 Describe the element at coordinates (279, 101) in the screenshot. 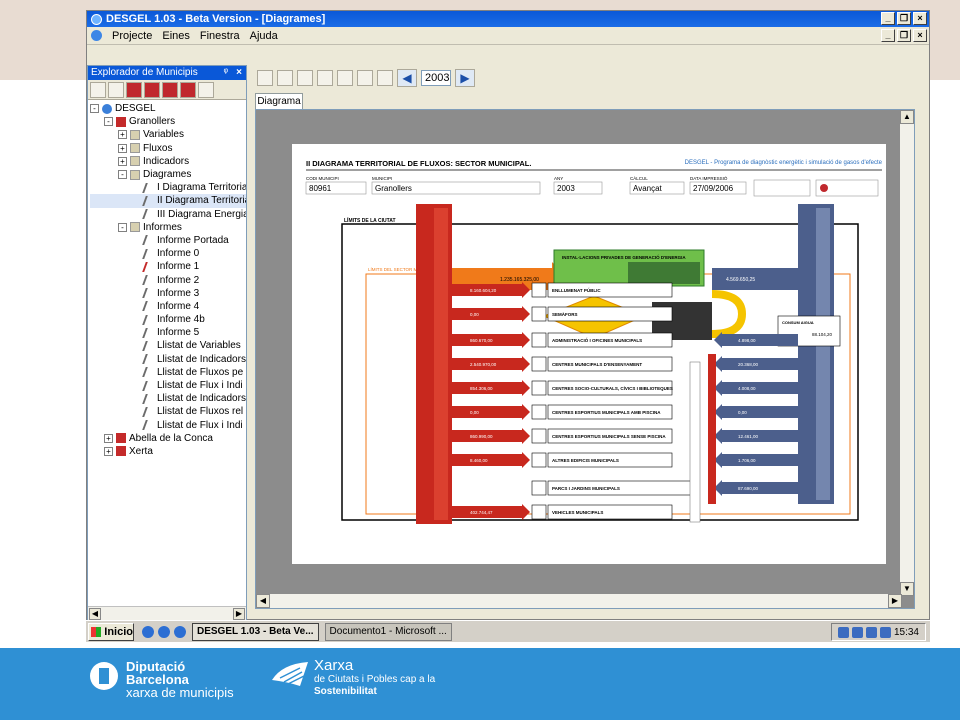

I see `tab-diagrama: Diagrama` at that location.